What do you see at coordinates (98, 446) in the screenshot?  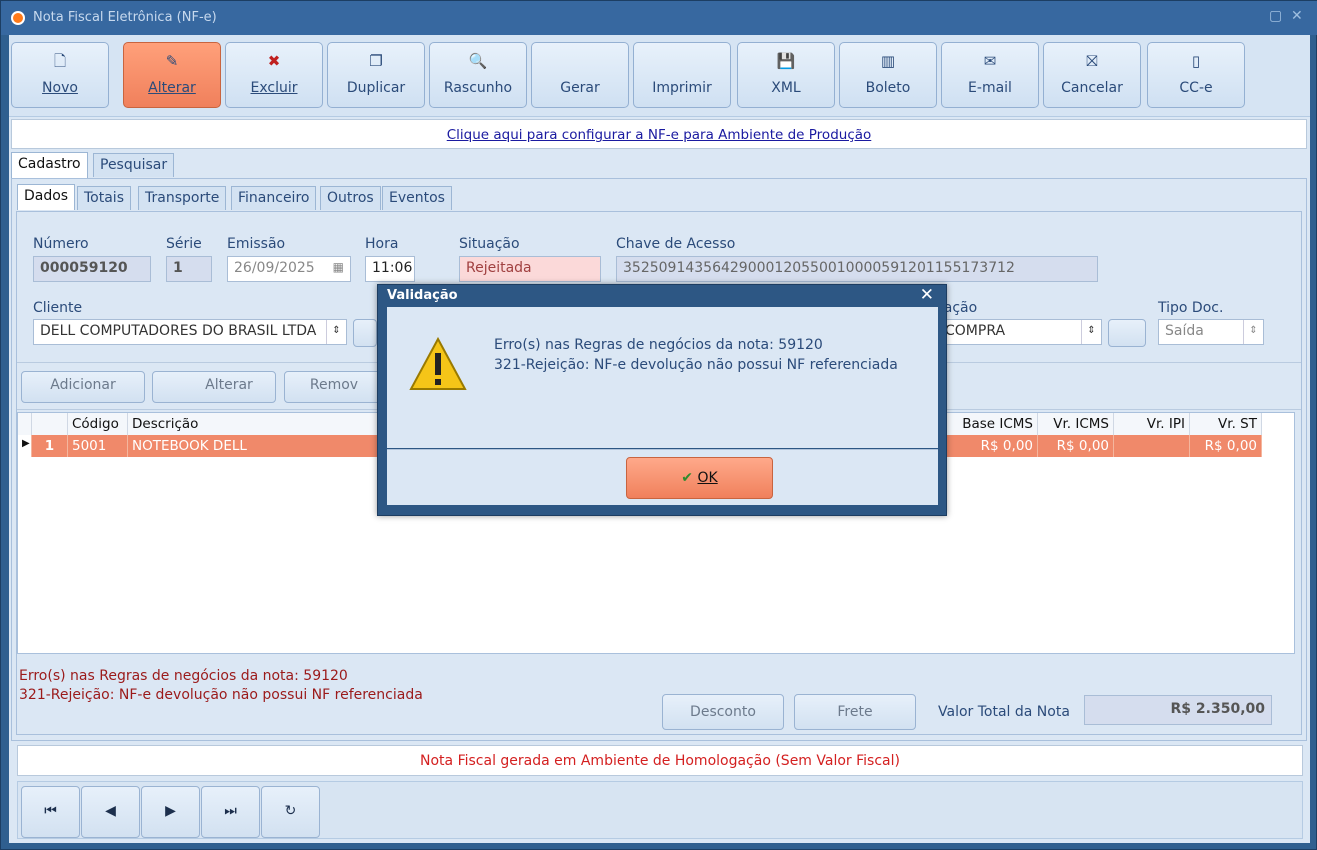 I see `row-codigo: 5001` at bounding box center [98, 446].